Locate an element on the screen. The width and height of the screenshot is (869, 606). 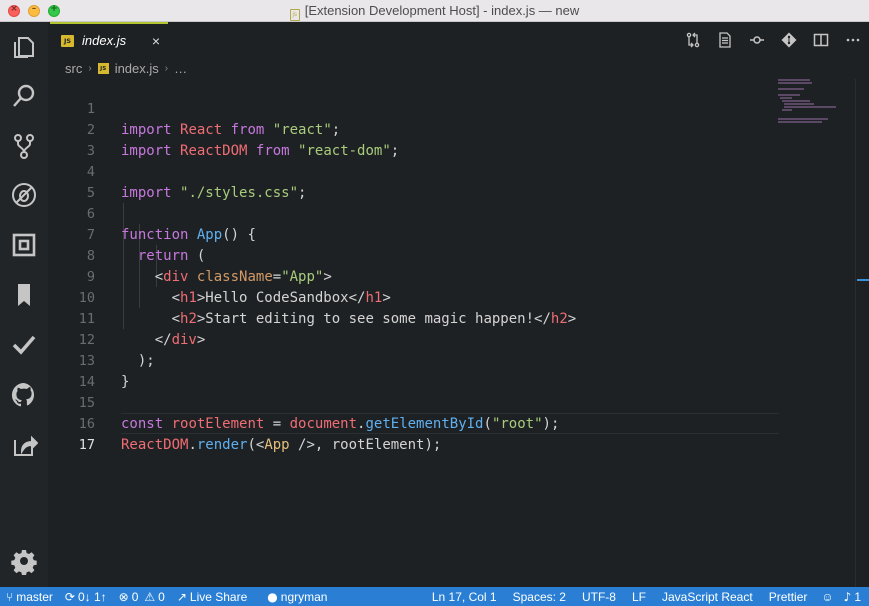
code-line: 6 function App() { is located at coordinates (413, 213).